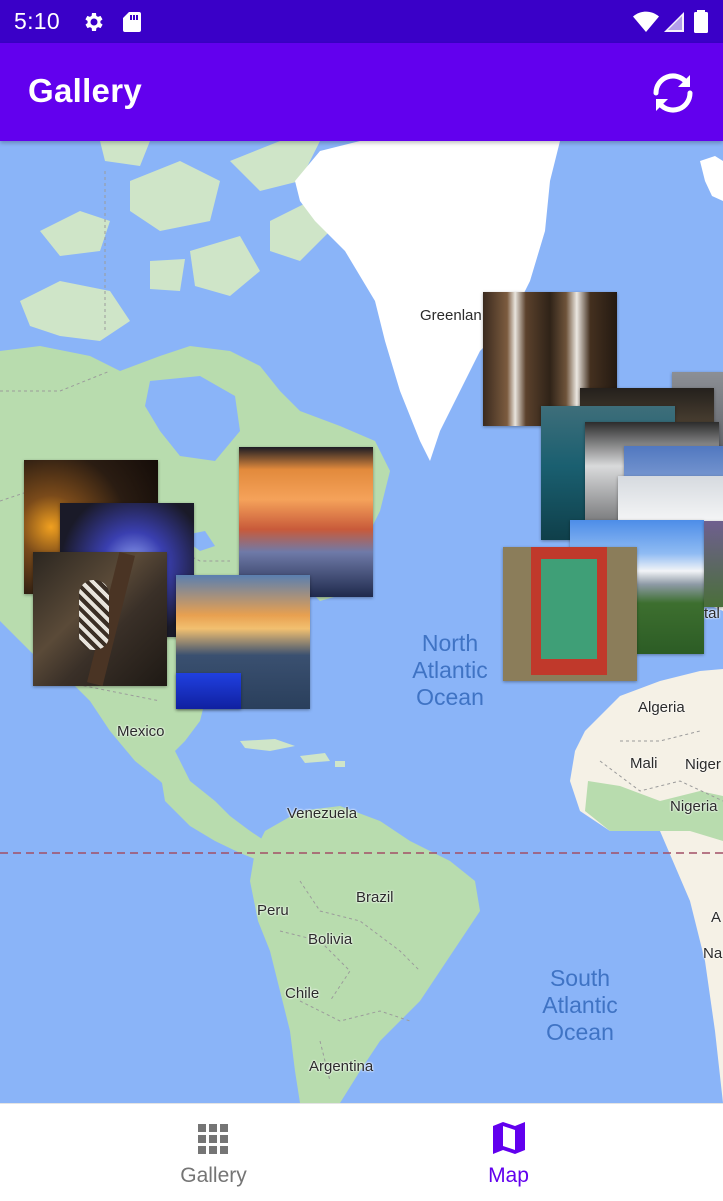  I want to click on label-mali: Mali, so click(644, 763).